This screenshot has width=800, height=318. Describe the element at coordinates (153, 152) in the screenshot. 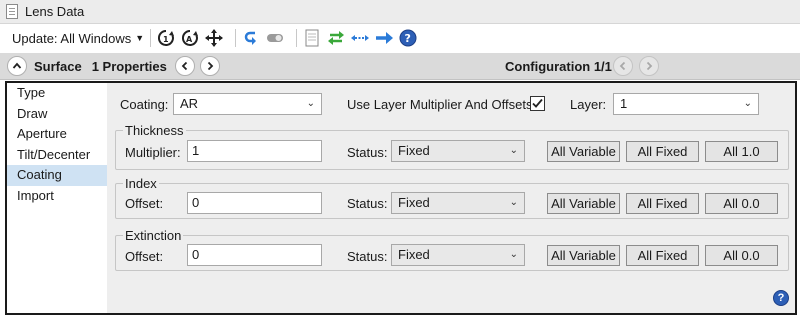

I see `thickness-multiplier-label: Multiplier:` at that location.